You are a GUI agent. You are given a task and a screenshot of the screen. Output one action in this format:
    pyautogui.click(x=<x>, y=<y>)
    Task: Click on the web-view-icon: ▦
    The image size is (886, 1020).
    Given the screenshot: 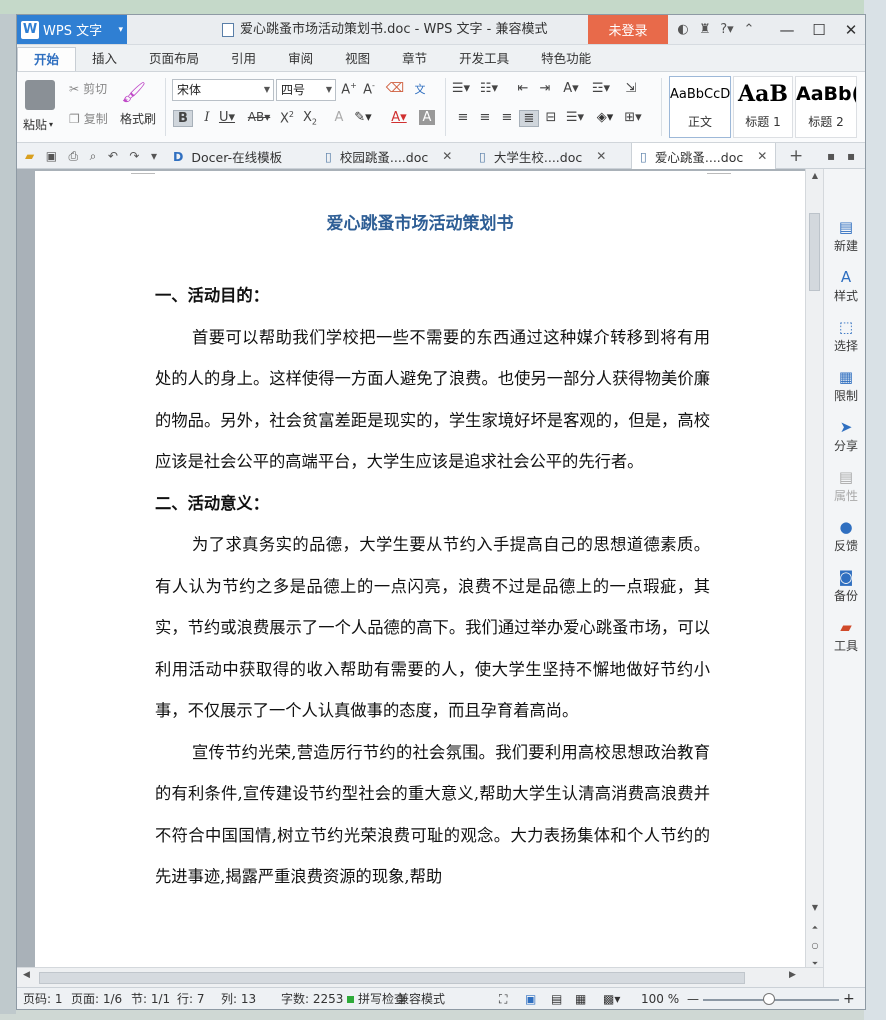 What is the action you would take?
    pyautogui.click(x=580, y=998)
    